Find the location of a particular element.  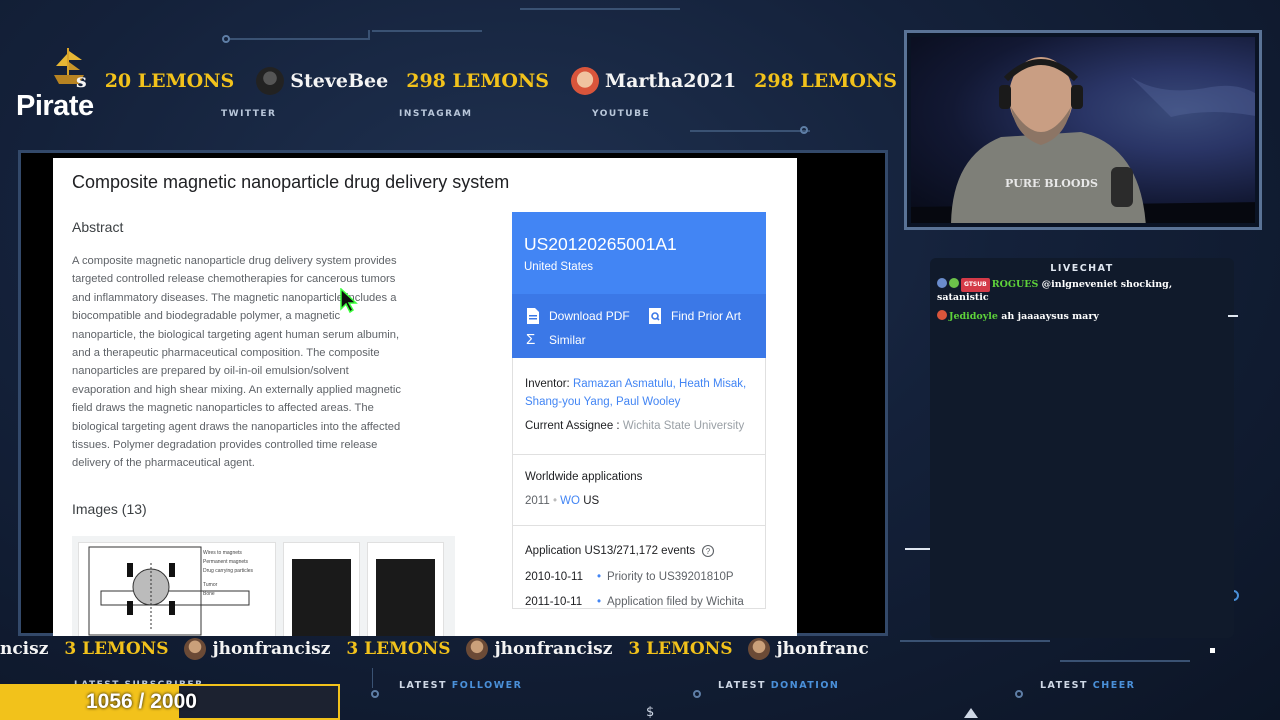

dollar-icon: $ is located at coordinates (650, 712).